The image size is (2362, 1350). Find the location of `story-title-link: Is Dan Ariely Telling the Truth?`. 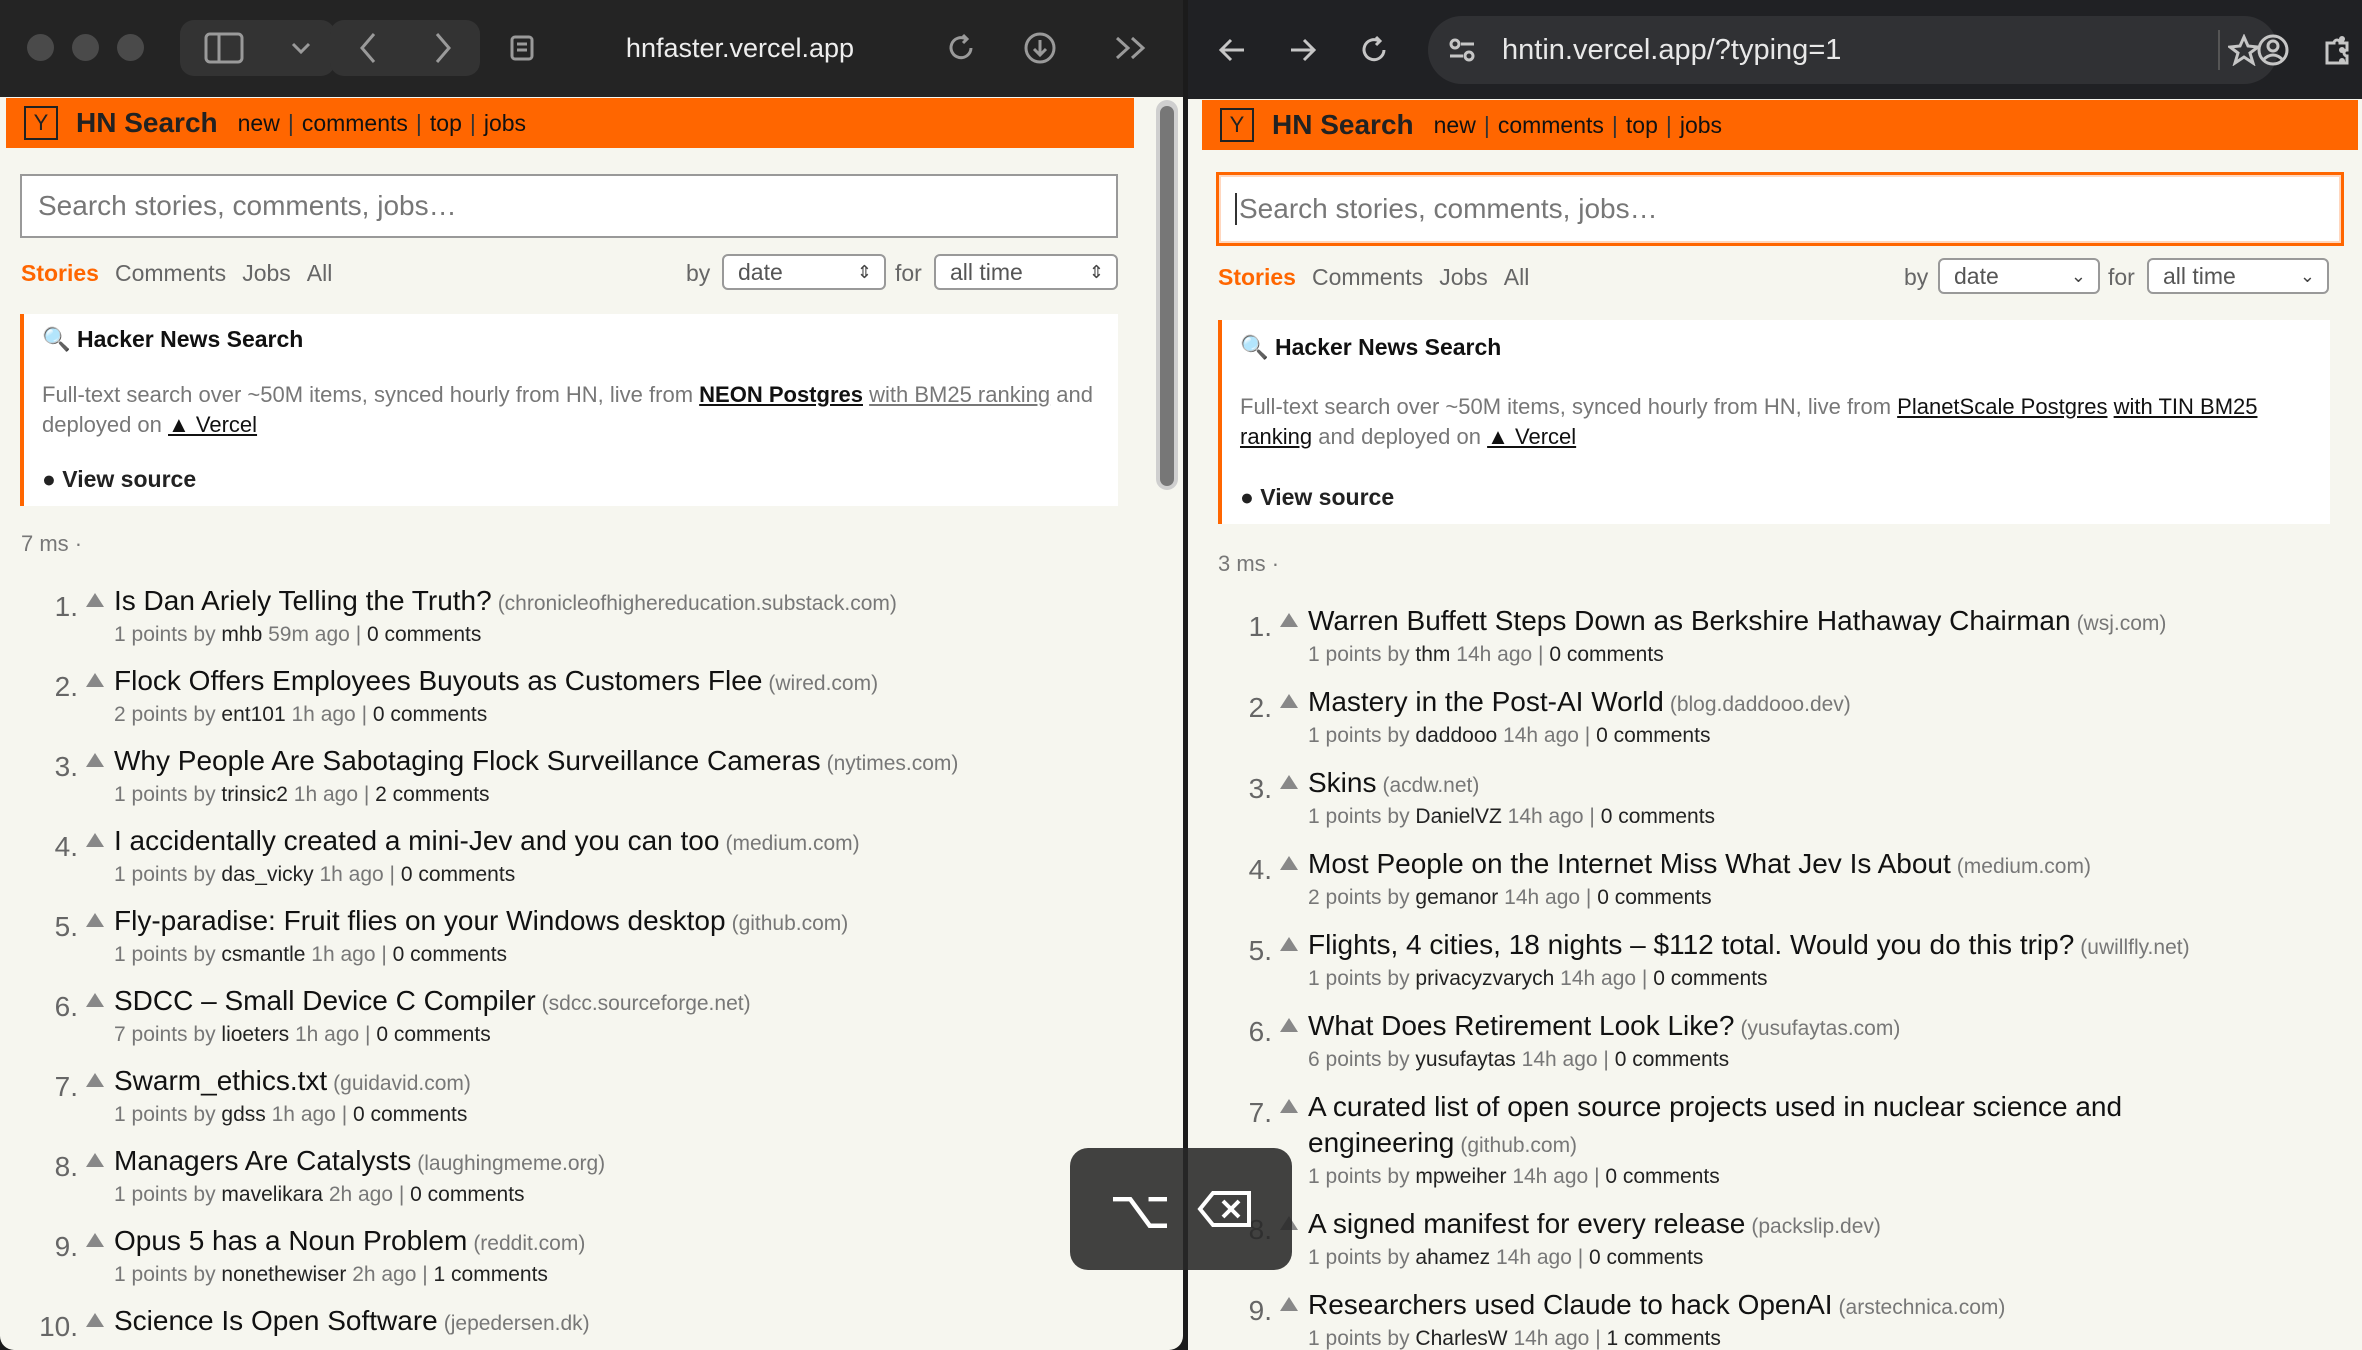

story-title-link: Is Dan Ariely Telling the Truth? is located at coordinates (303, 600).